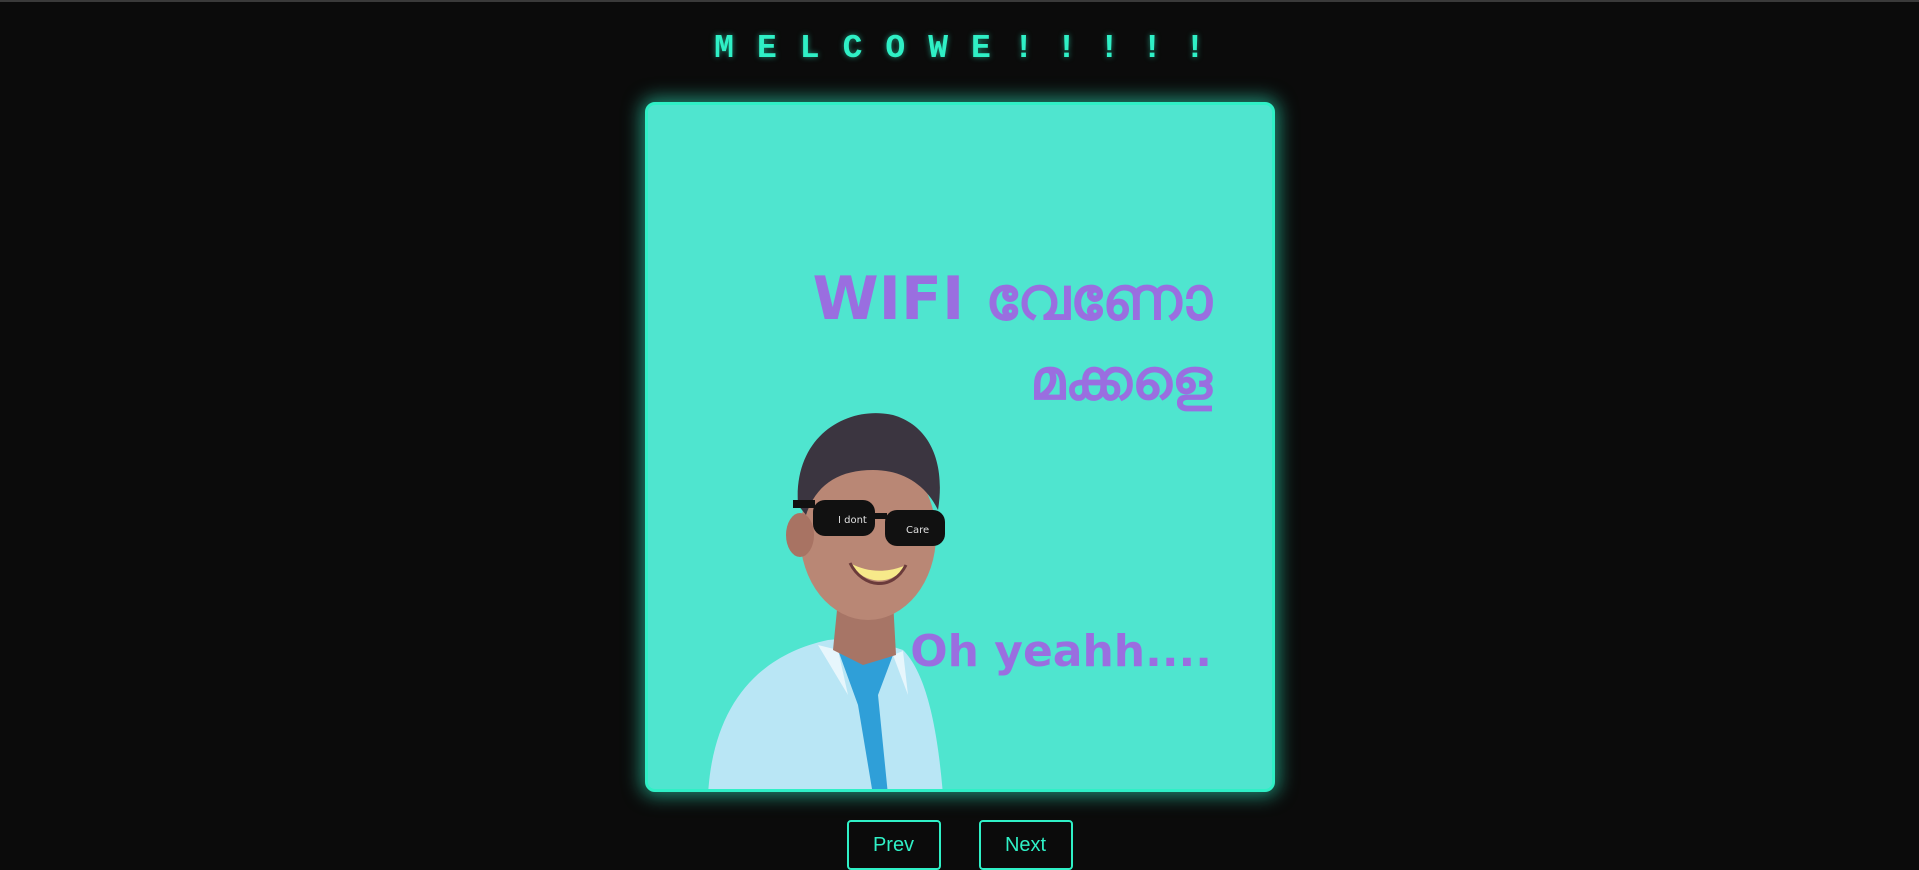 Image resolution: width=1919 pixels, height=870 pixels. What do you see at coordinates (852, 520) in the screenshot?
I see `glasses-left-text: I dont` at bounding box center [852, 520].